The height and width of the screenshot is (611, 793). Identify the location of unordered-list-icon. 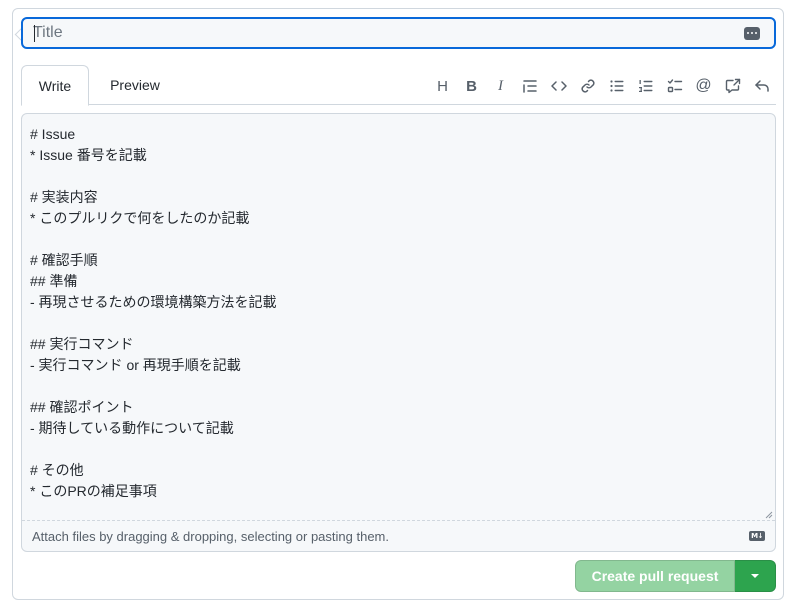
(616, 86).